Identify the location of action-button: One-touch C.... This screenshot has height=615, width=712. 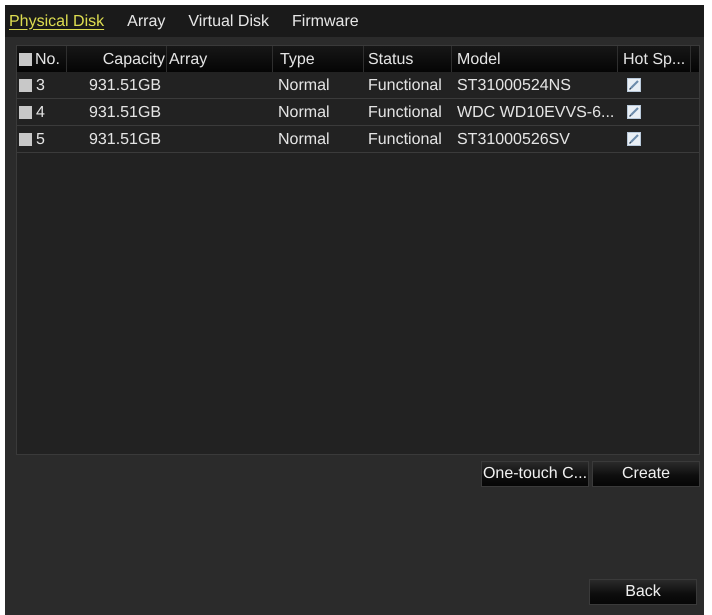
(535, 474).